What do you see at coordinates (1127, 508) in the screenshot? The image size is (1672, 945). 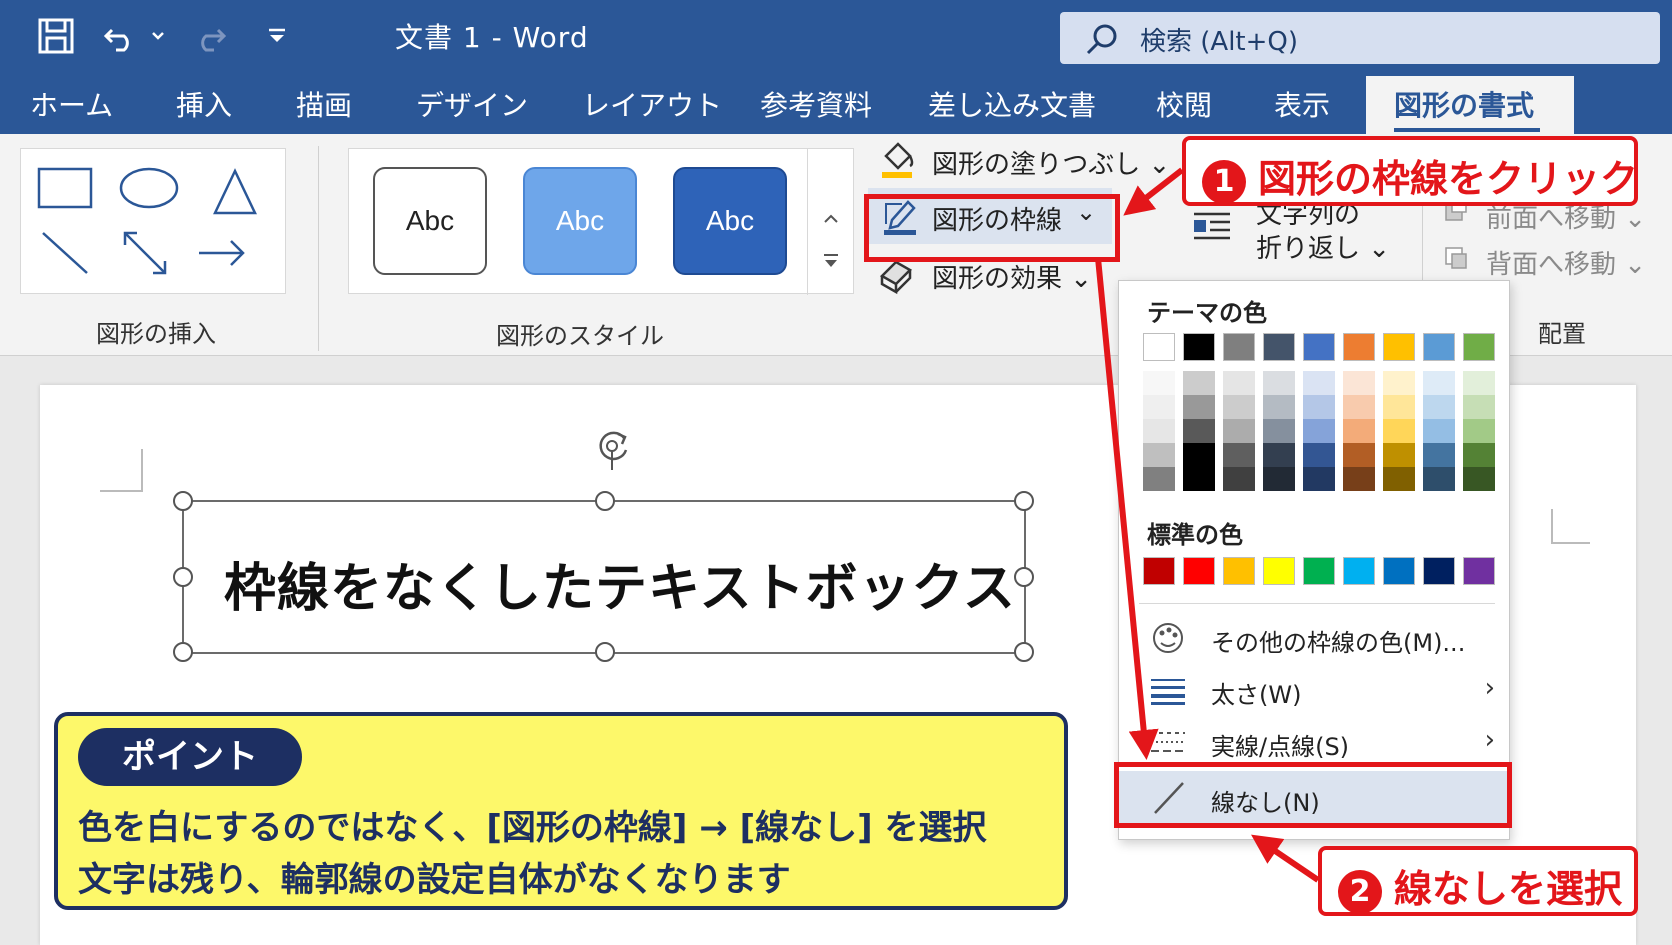 I see `arrow-to-no-outline` at bounding box center [1127, 508].